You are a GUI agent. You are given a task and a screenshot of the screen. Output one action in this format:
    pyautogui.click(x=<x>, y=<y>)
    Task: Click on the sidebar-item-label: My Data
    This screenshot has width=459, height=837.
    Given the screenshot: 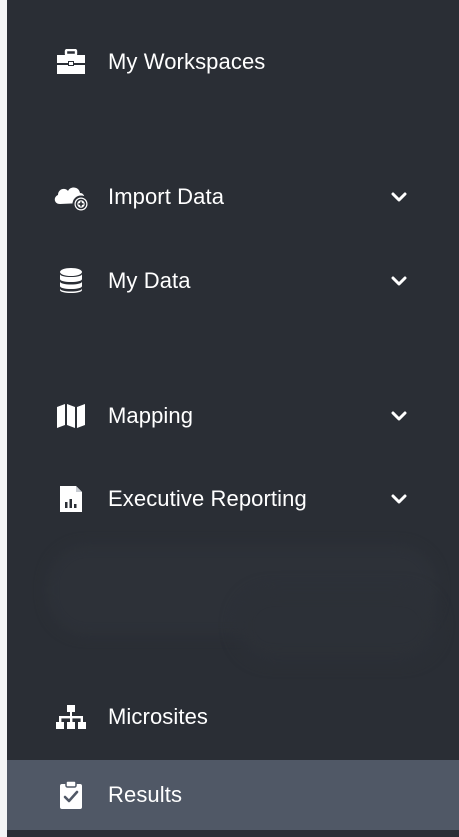 What is the action you would take?
    pyautogui.click(x=149, y=280)
    